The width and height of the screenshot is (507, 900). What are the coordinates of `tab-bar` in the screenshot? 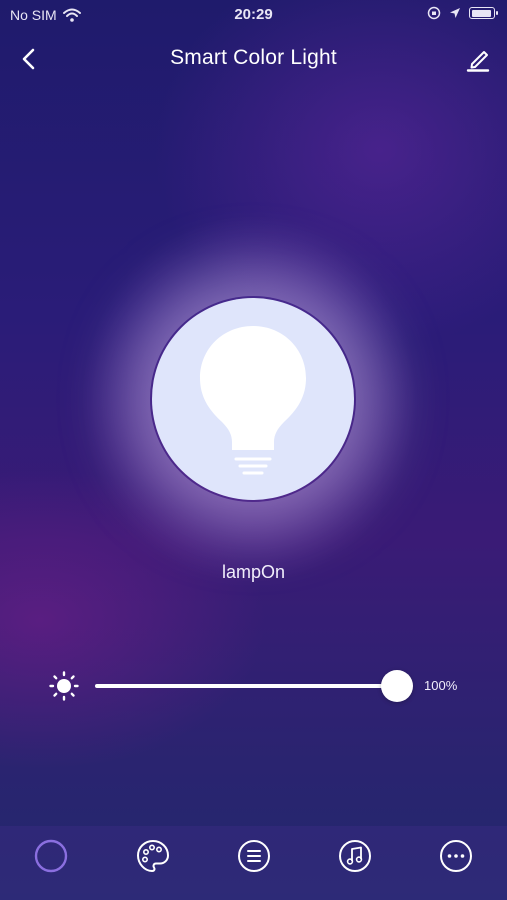 It's located at (253, 863).